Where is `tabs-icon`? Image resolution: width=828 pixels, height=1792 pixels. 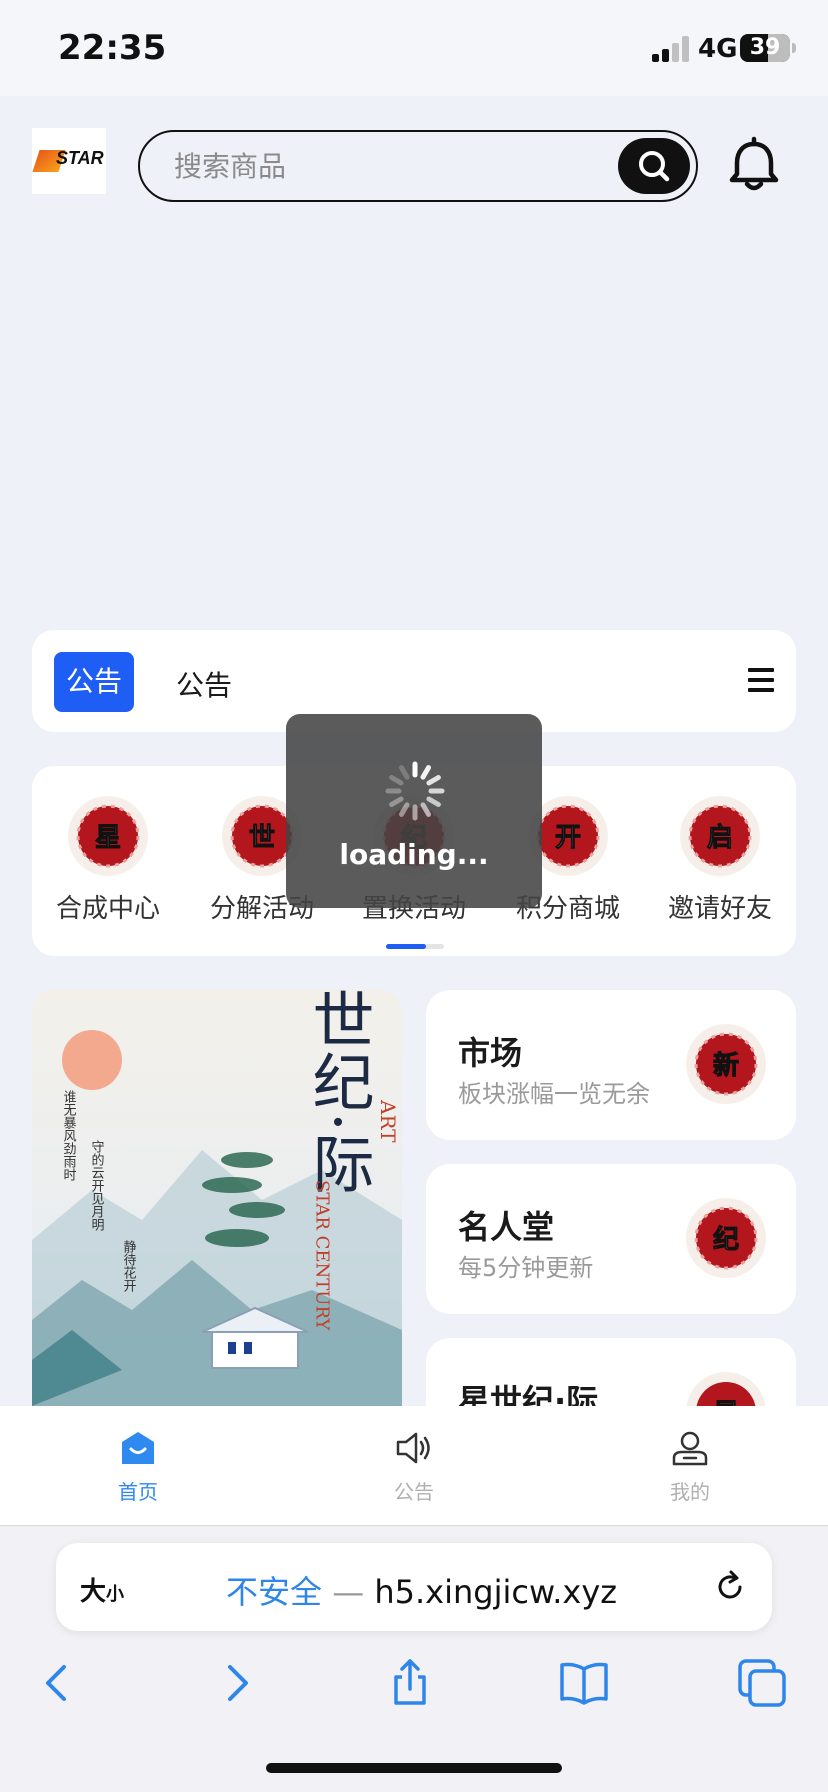
tabs-icon is located at coordinates (762, 1683).